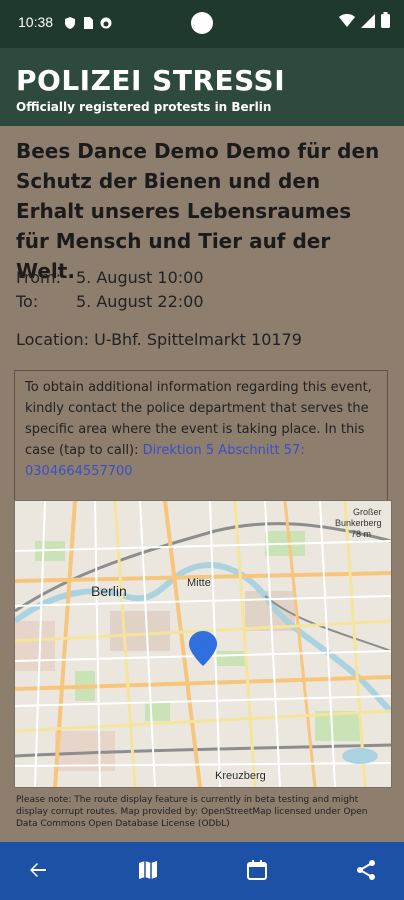 The width and height of the screenshot is (404, 900). I want to click on status-right-icons, so click(364, 22).